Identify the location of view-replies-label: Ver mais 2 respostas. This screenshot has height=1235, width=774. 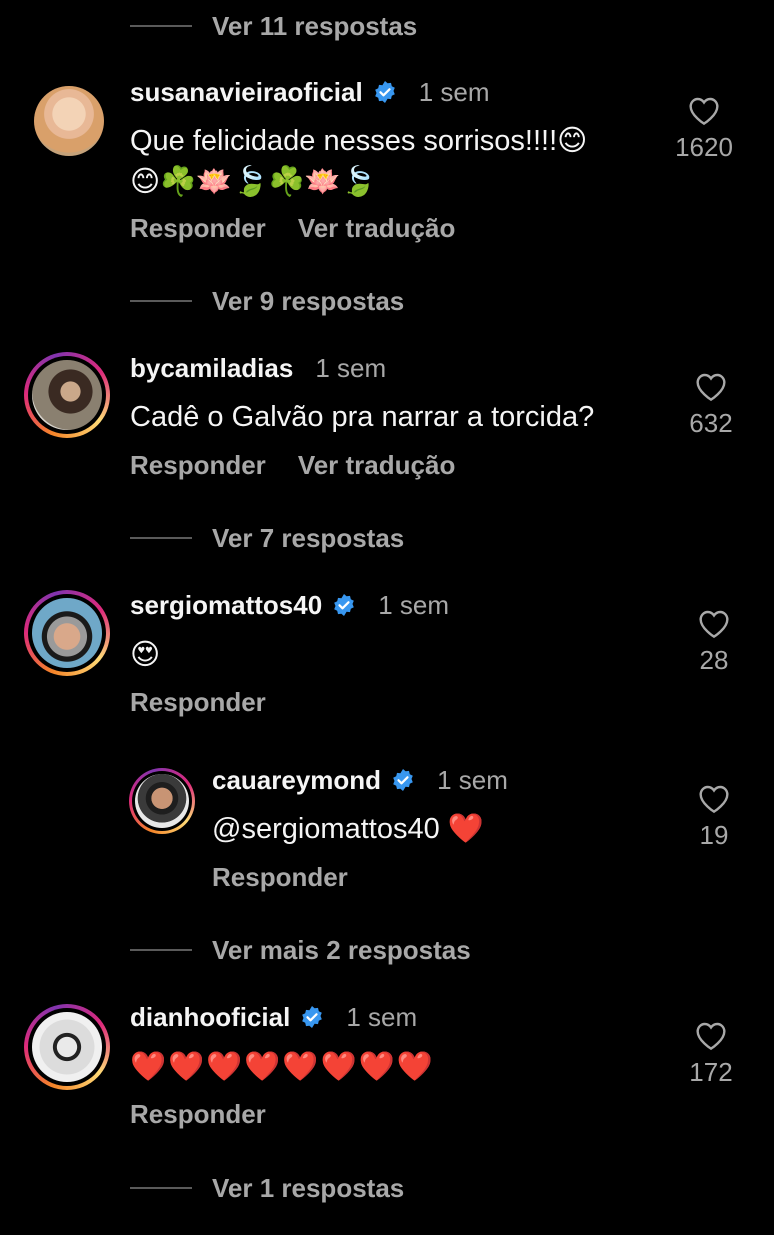
(341, 949).